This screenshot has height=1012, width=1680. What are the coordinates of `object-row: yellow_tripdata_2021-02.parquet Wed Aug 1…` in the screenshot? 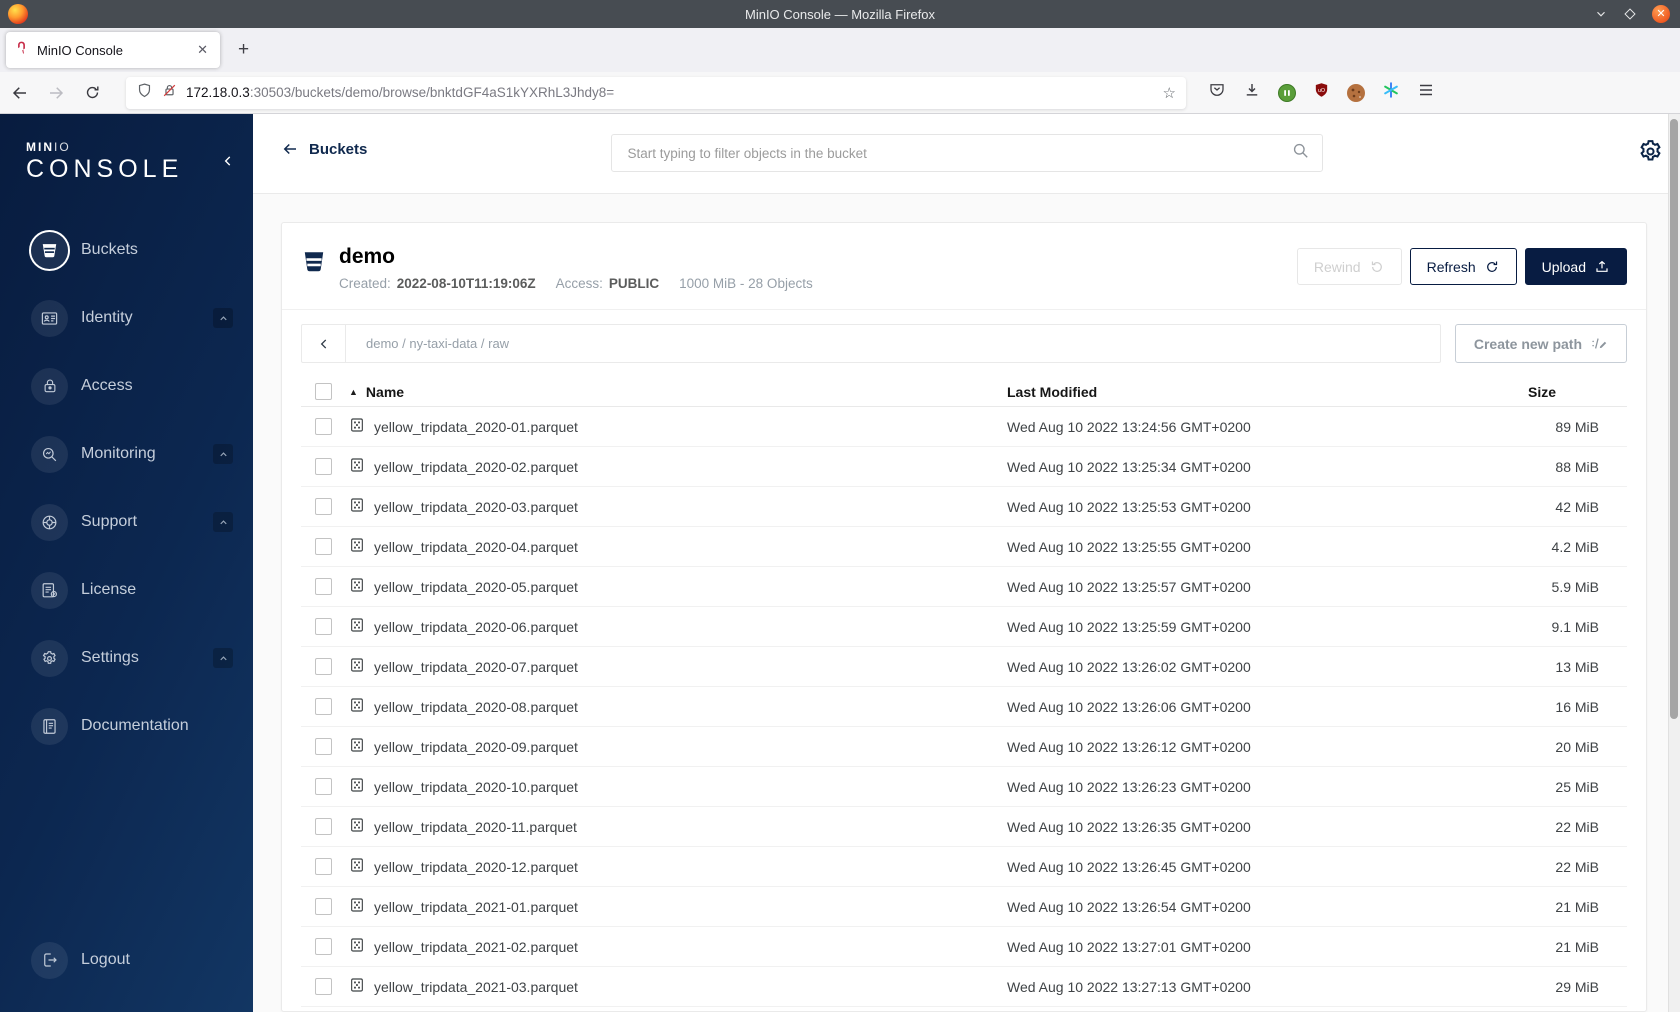 It's located at (964, 947).